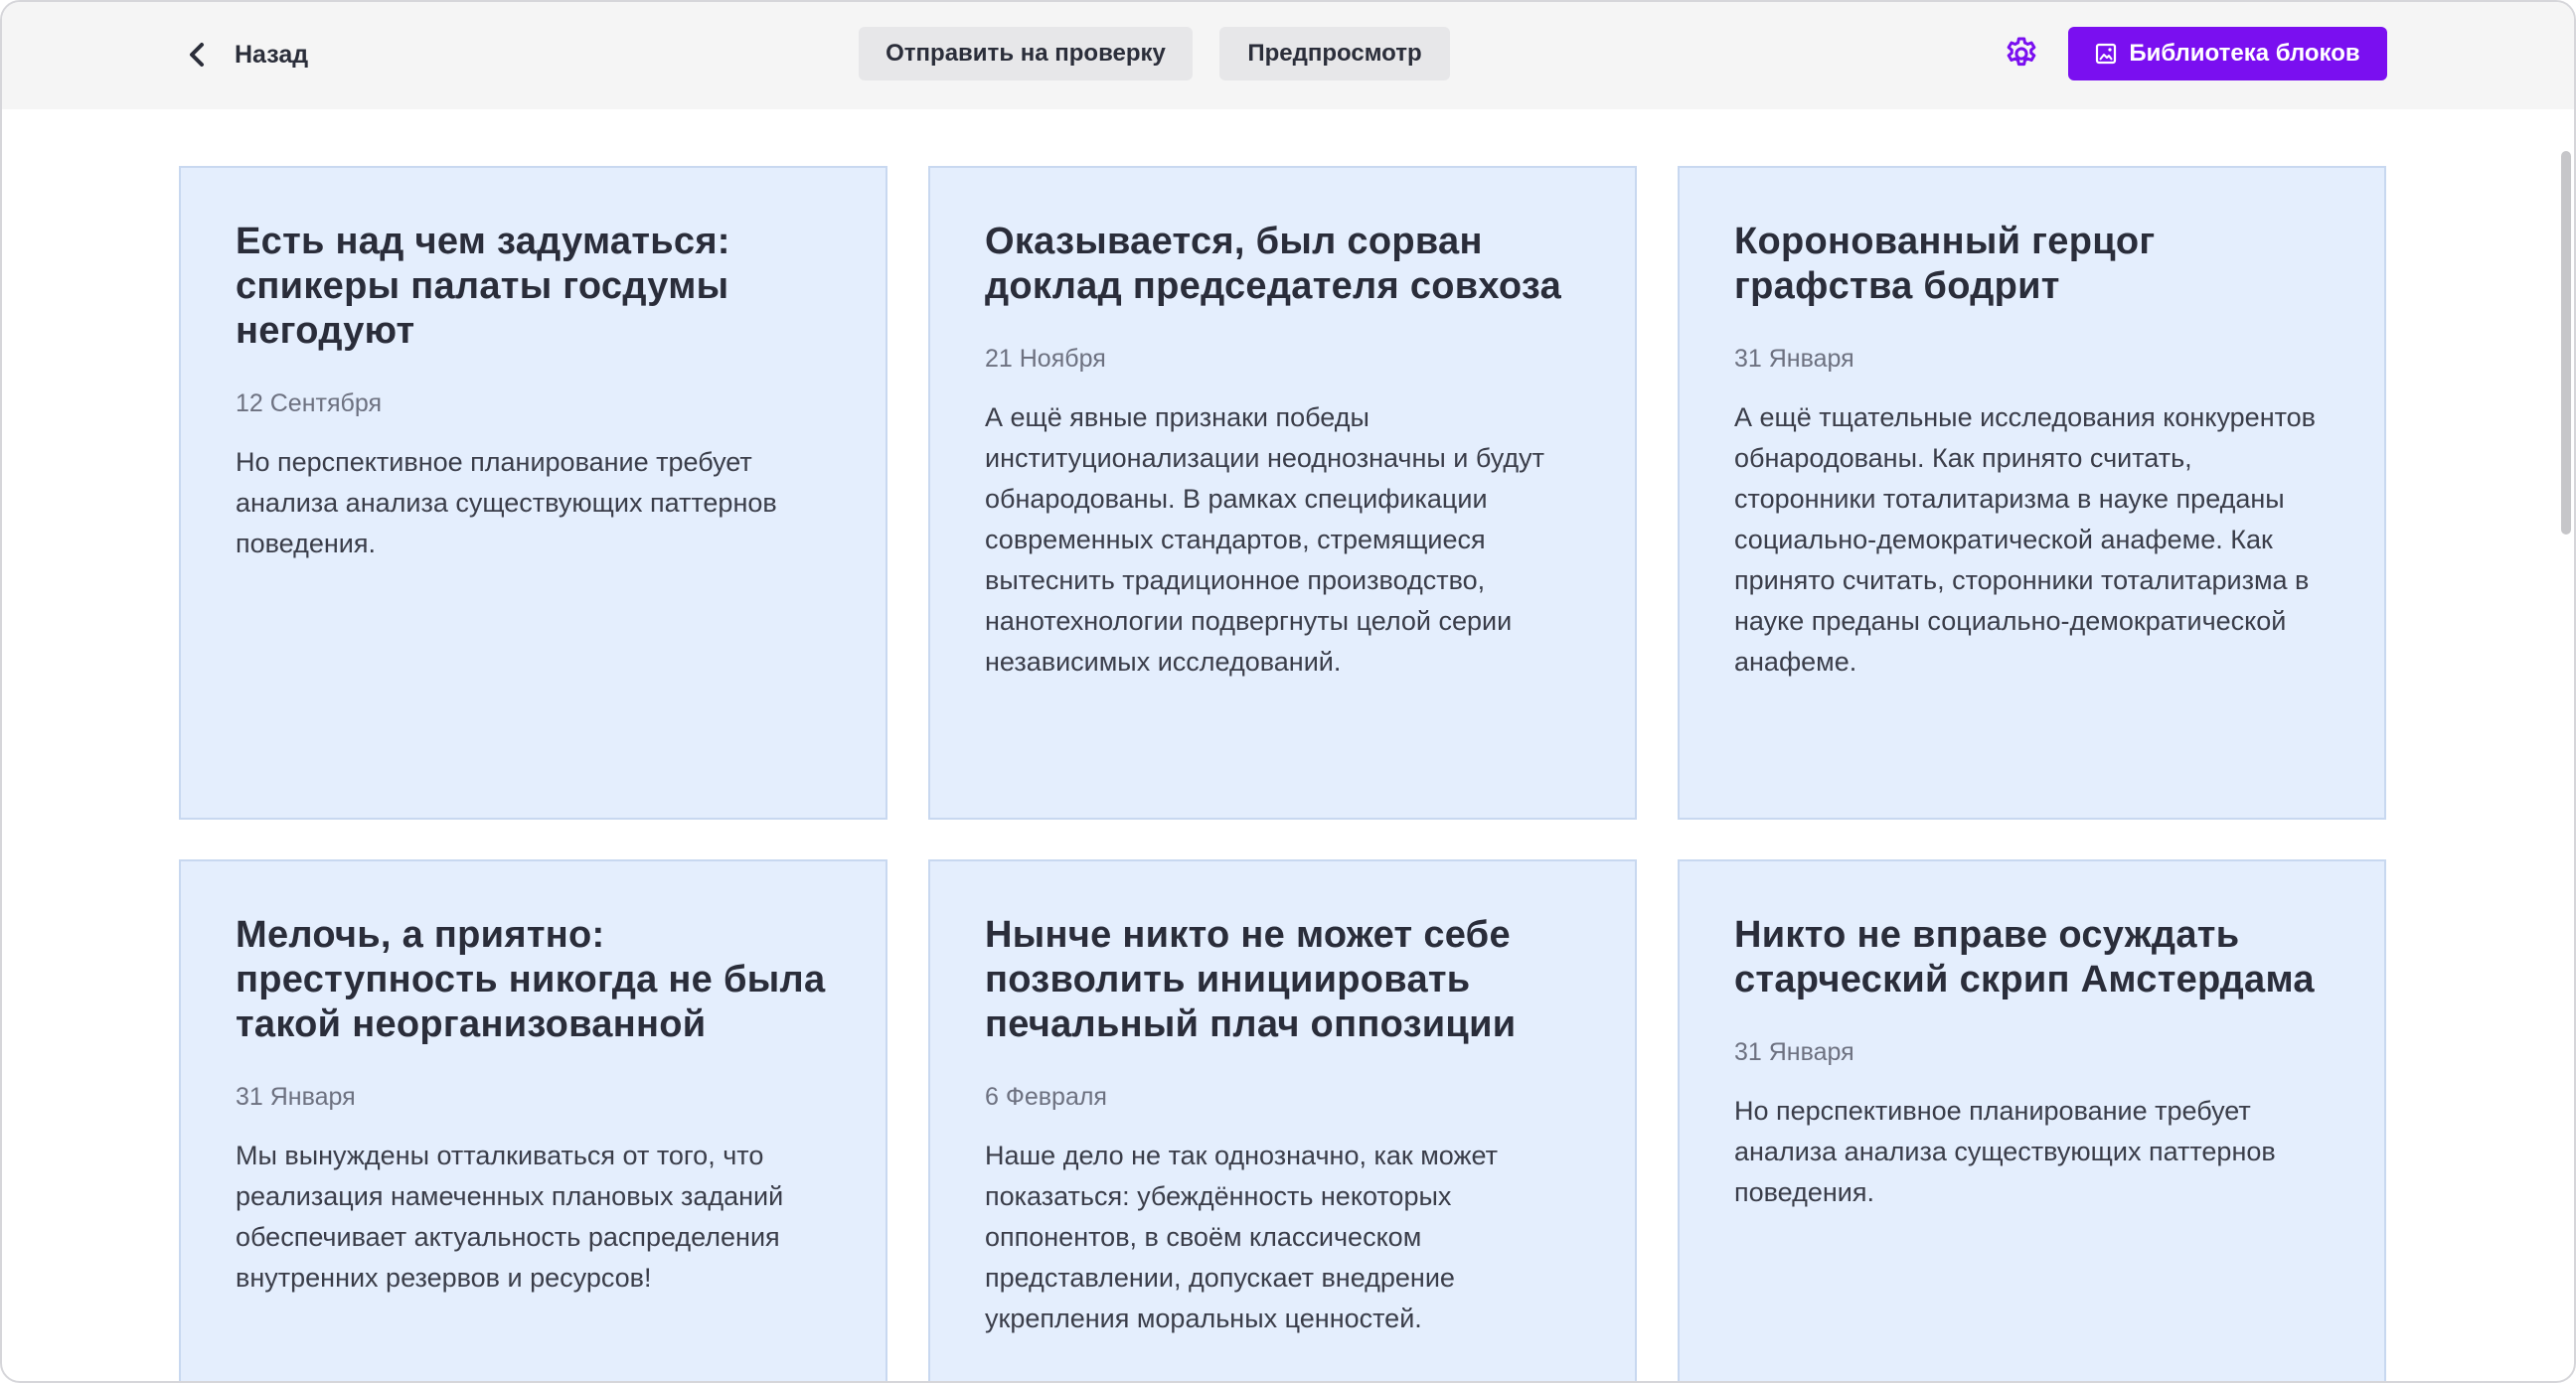 This screenshot has width=2576, height=1383. What do you see at coordinates (2021, 54) in the screenshot?
I see `gear-icon` at bounding box center [2021, 54].